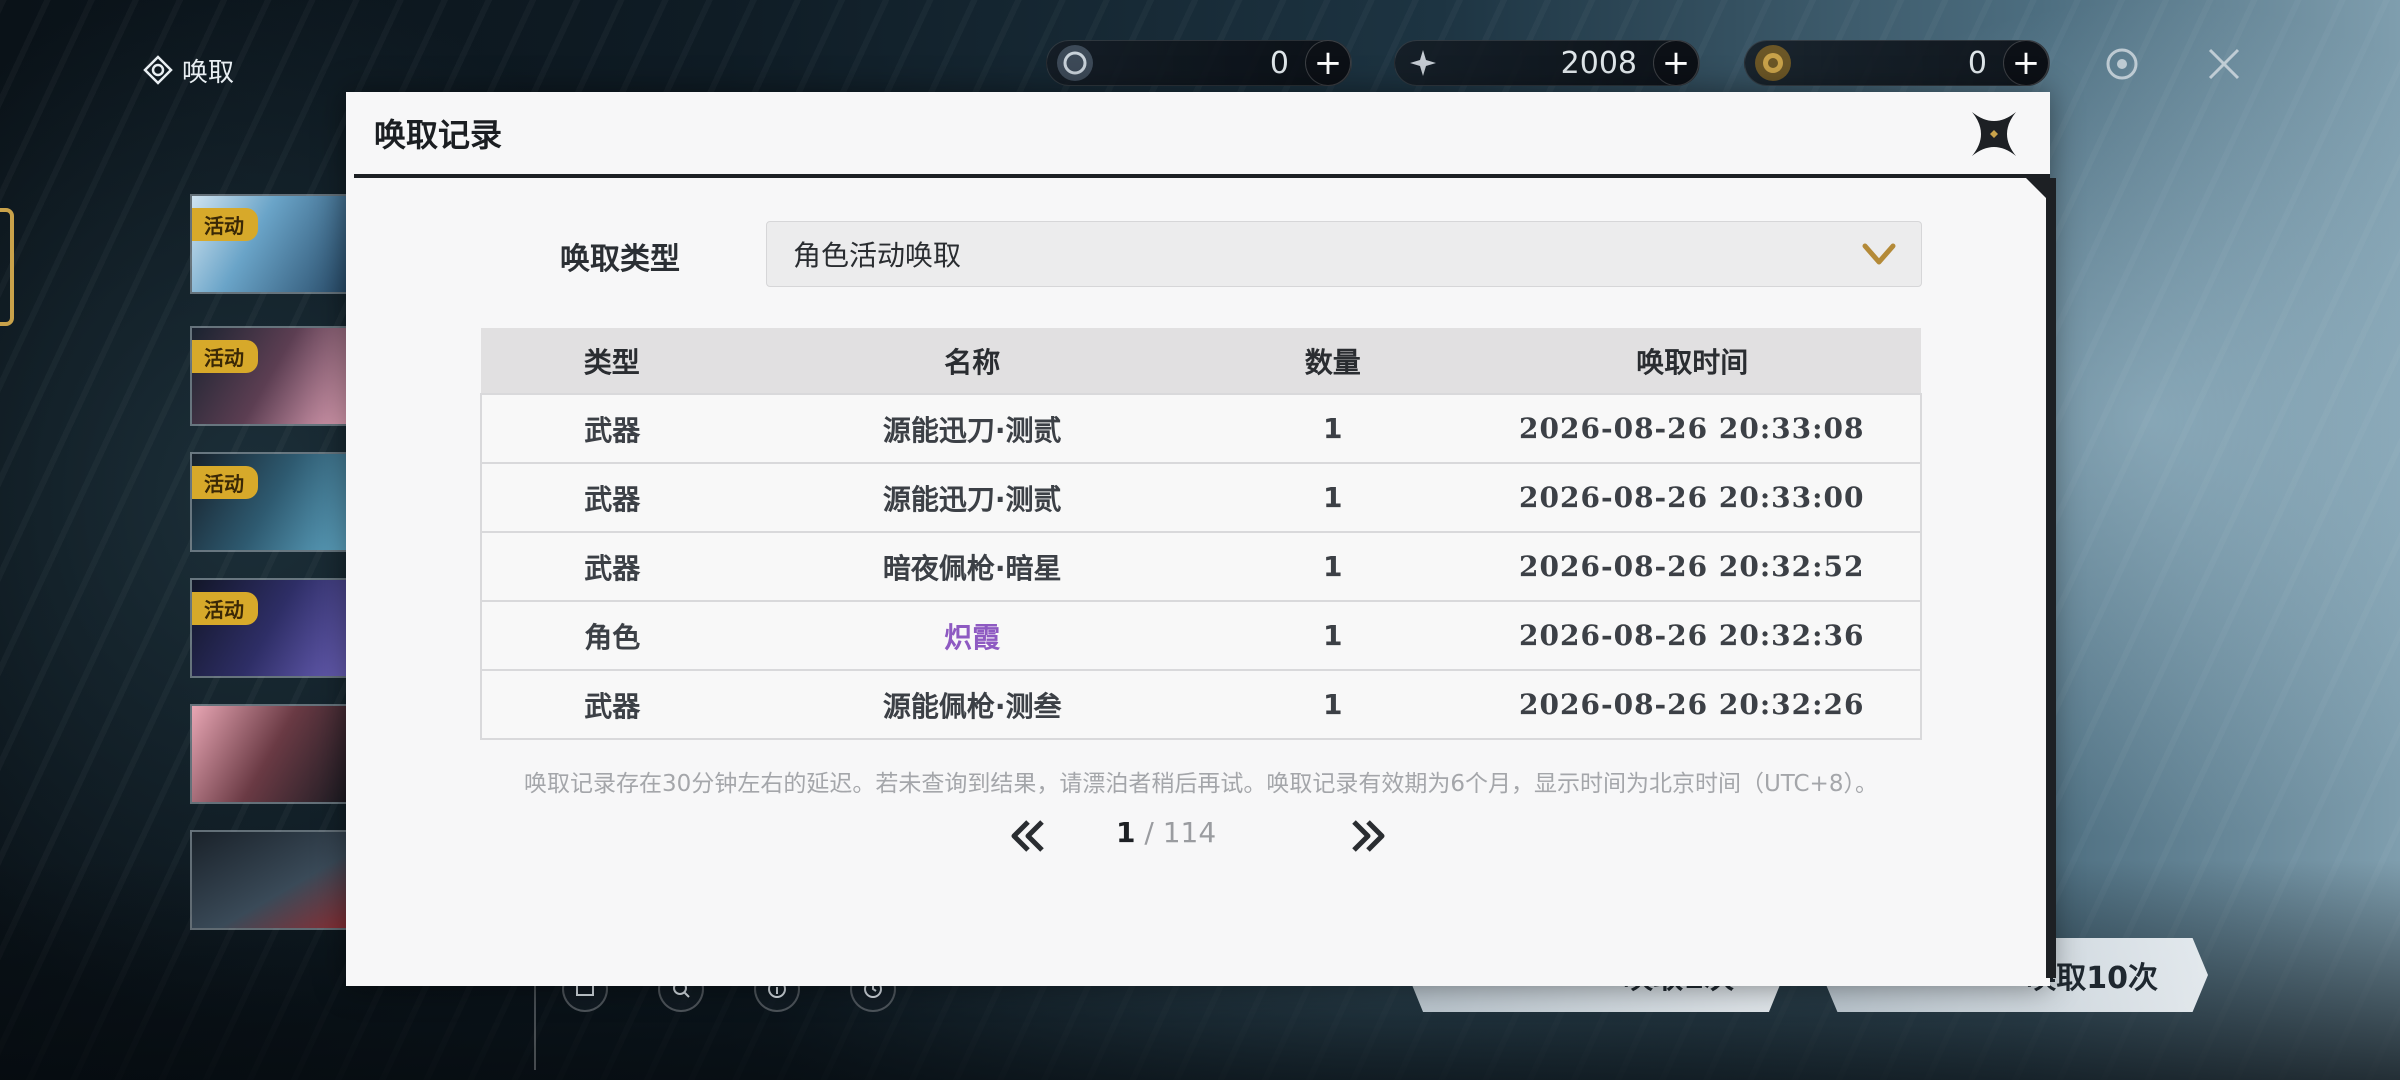 The image size is (2400, 1080). Describe the element at coordinates (877, 255) in the screenshot. I see `dropdown-value: 角色活动唤取` at that location.